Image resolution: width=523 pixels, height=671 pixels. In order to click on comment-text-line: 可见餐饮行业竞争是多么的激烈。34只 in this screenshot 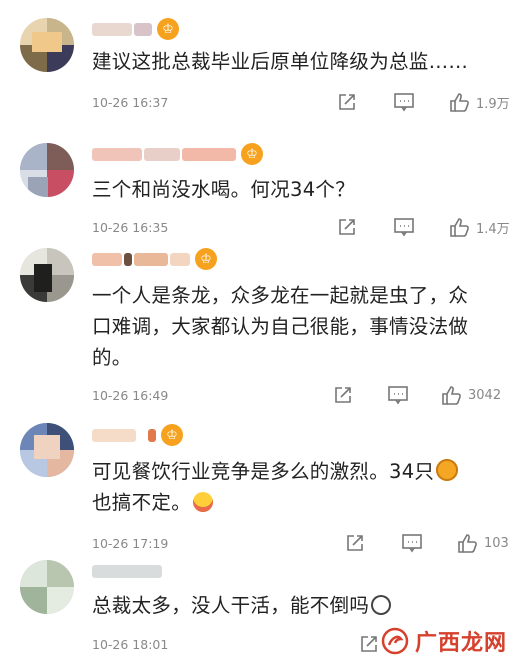, I will do `click(295, 471)`.